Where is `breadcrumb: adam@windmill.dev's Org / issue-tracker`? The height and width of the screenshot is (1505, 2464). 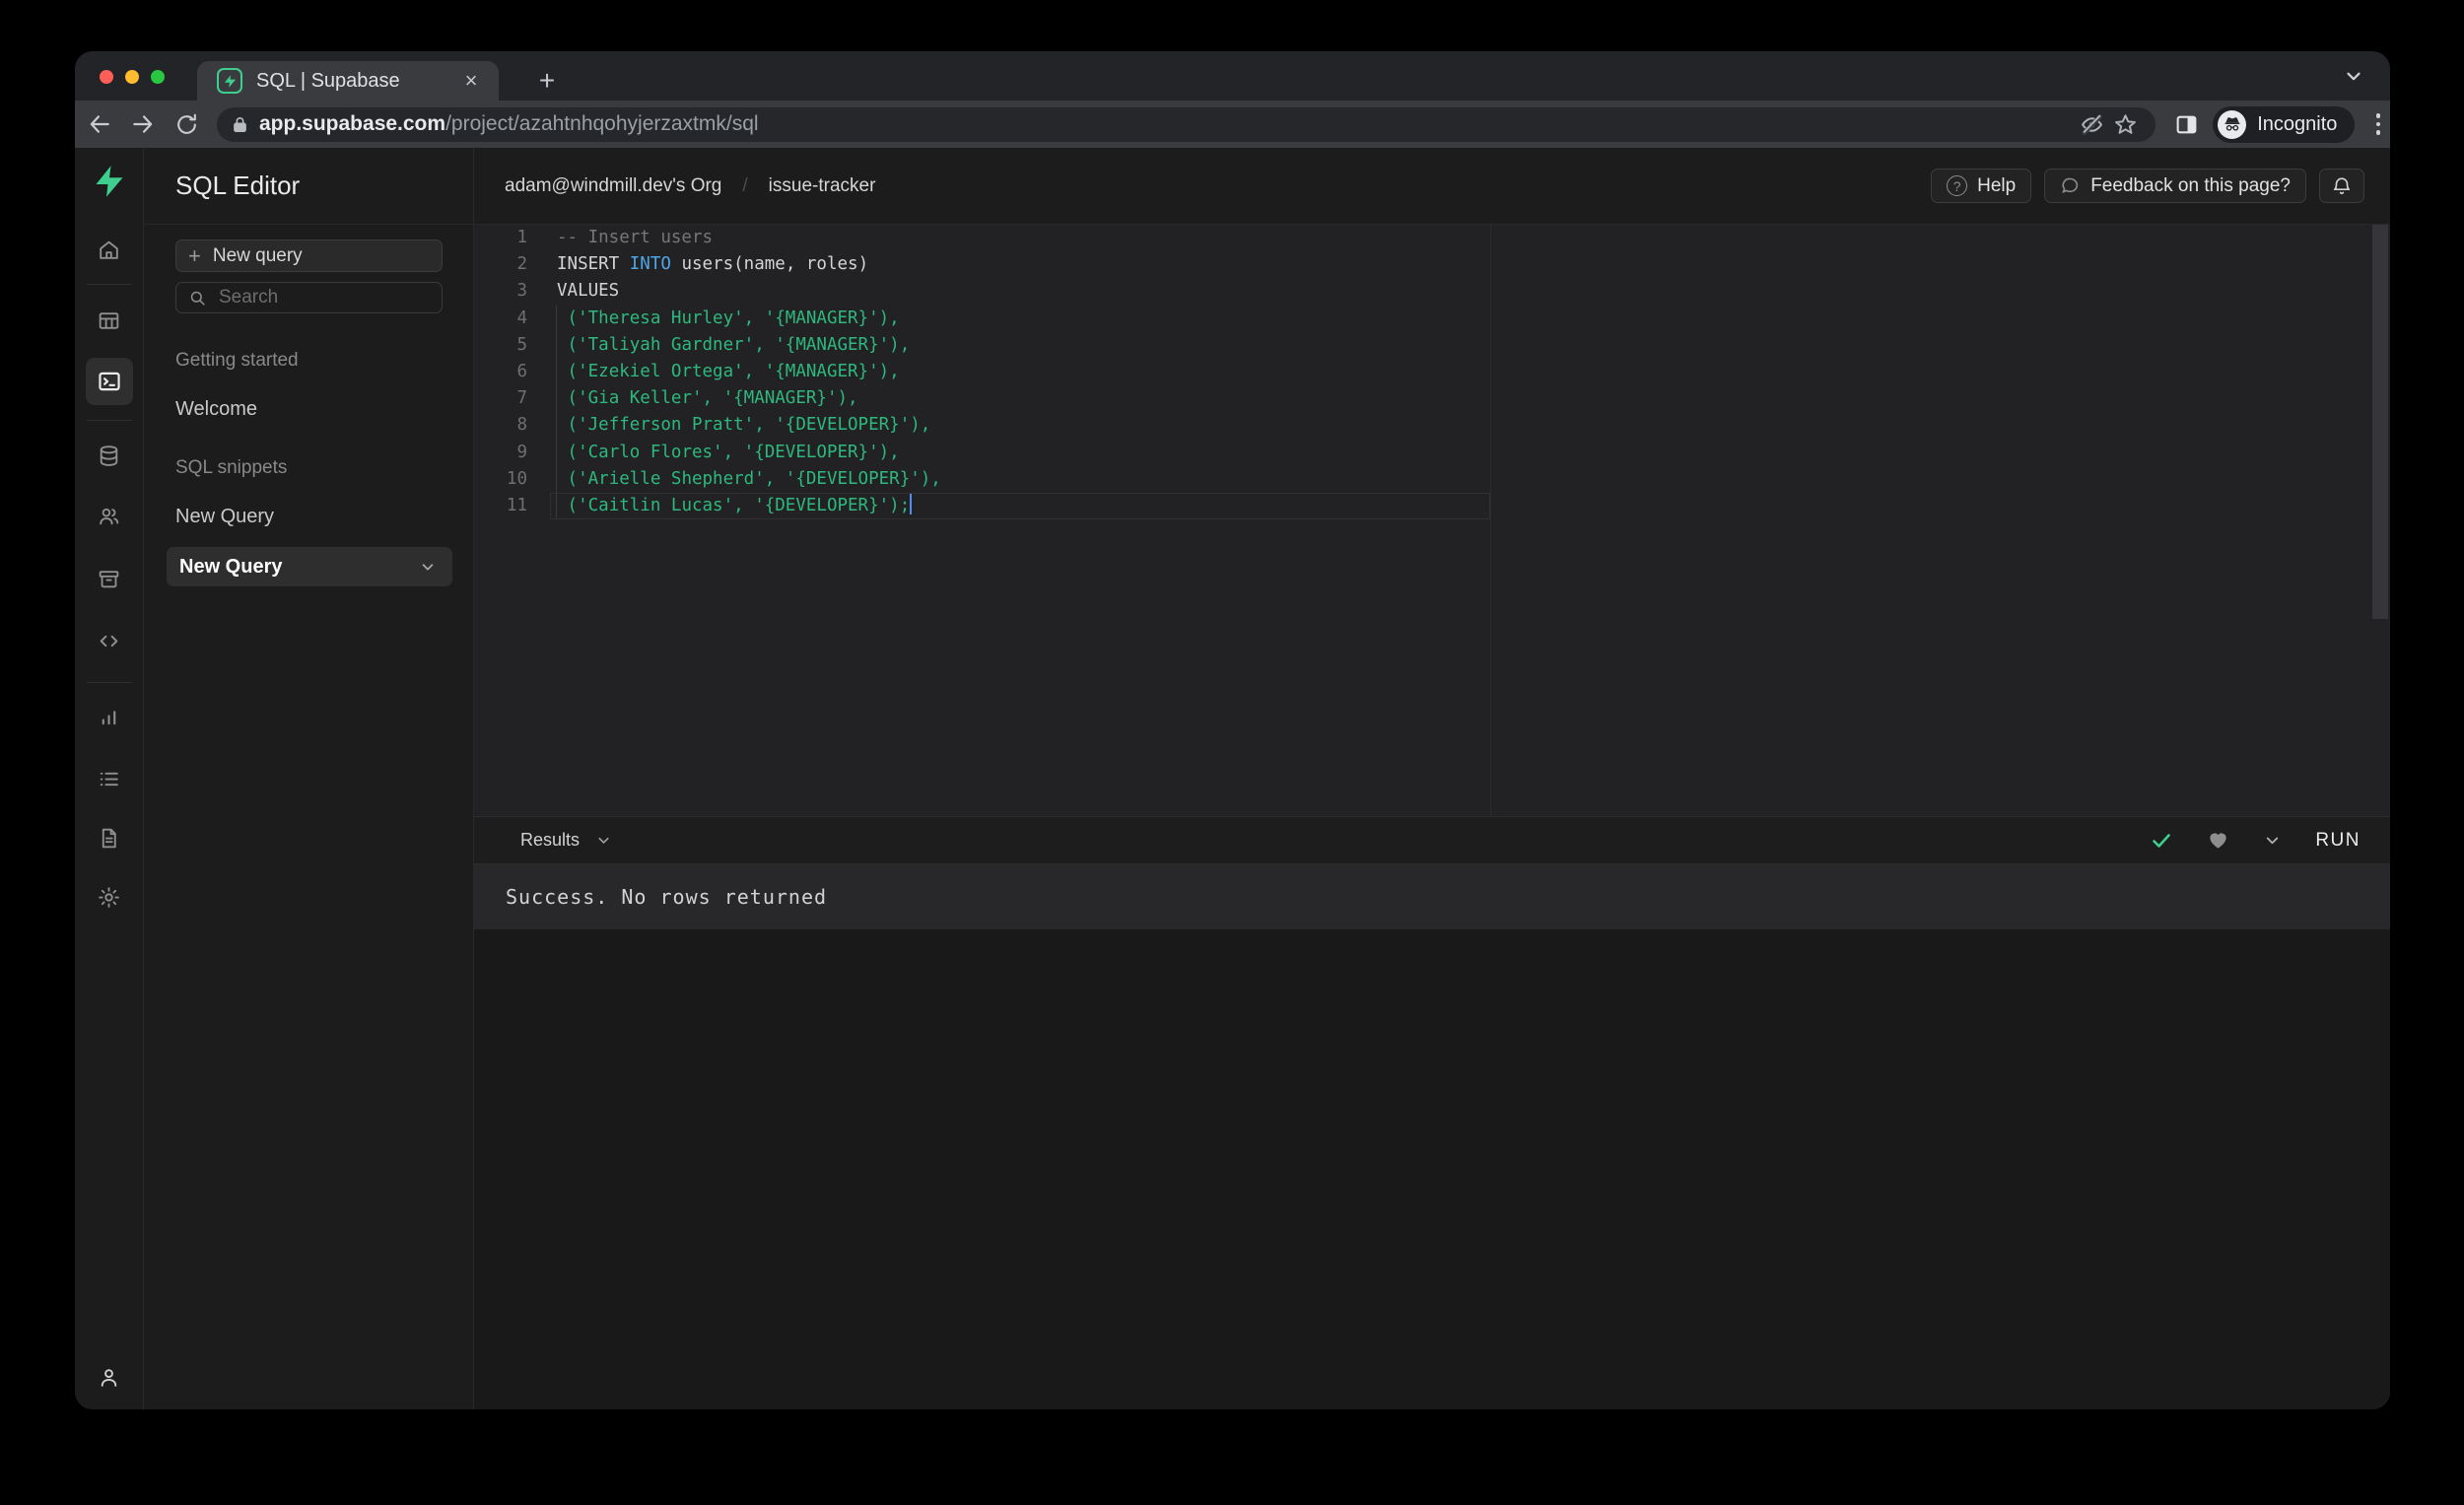
breadcrumb: adam@windmill.dev's Org / issue-tracker is located at coordinates (690, 186).